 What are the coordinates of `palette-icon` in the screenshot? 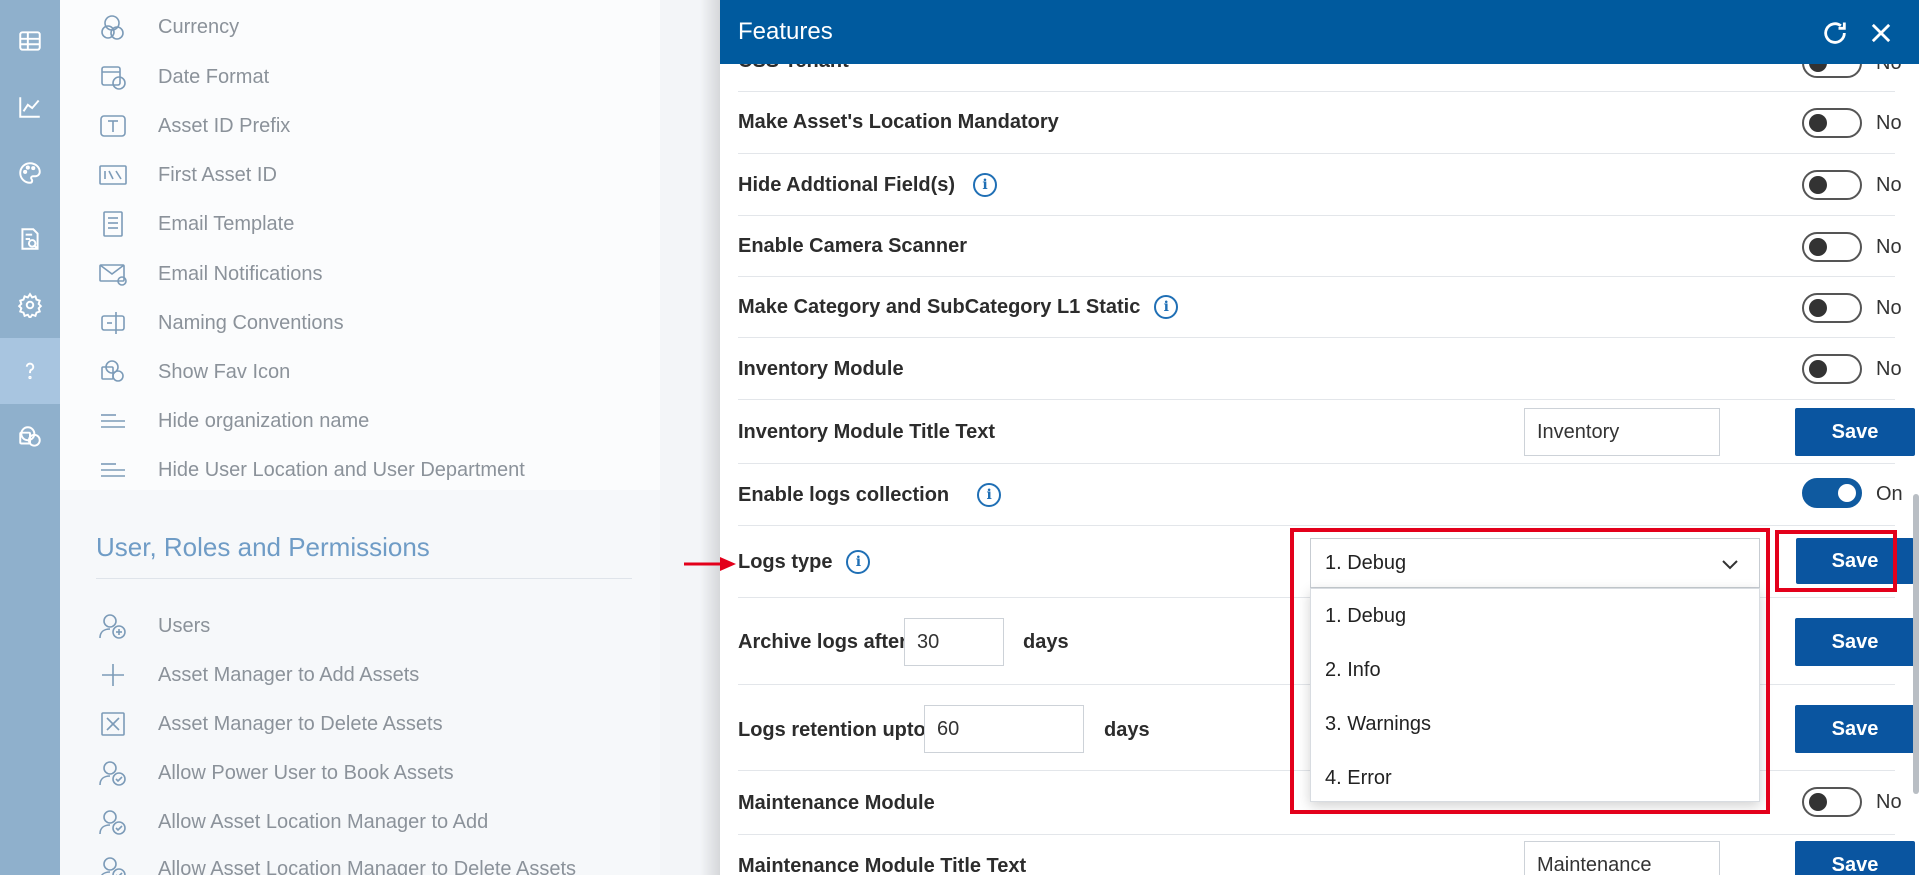 It's located at (30, 173).